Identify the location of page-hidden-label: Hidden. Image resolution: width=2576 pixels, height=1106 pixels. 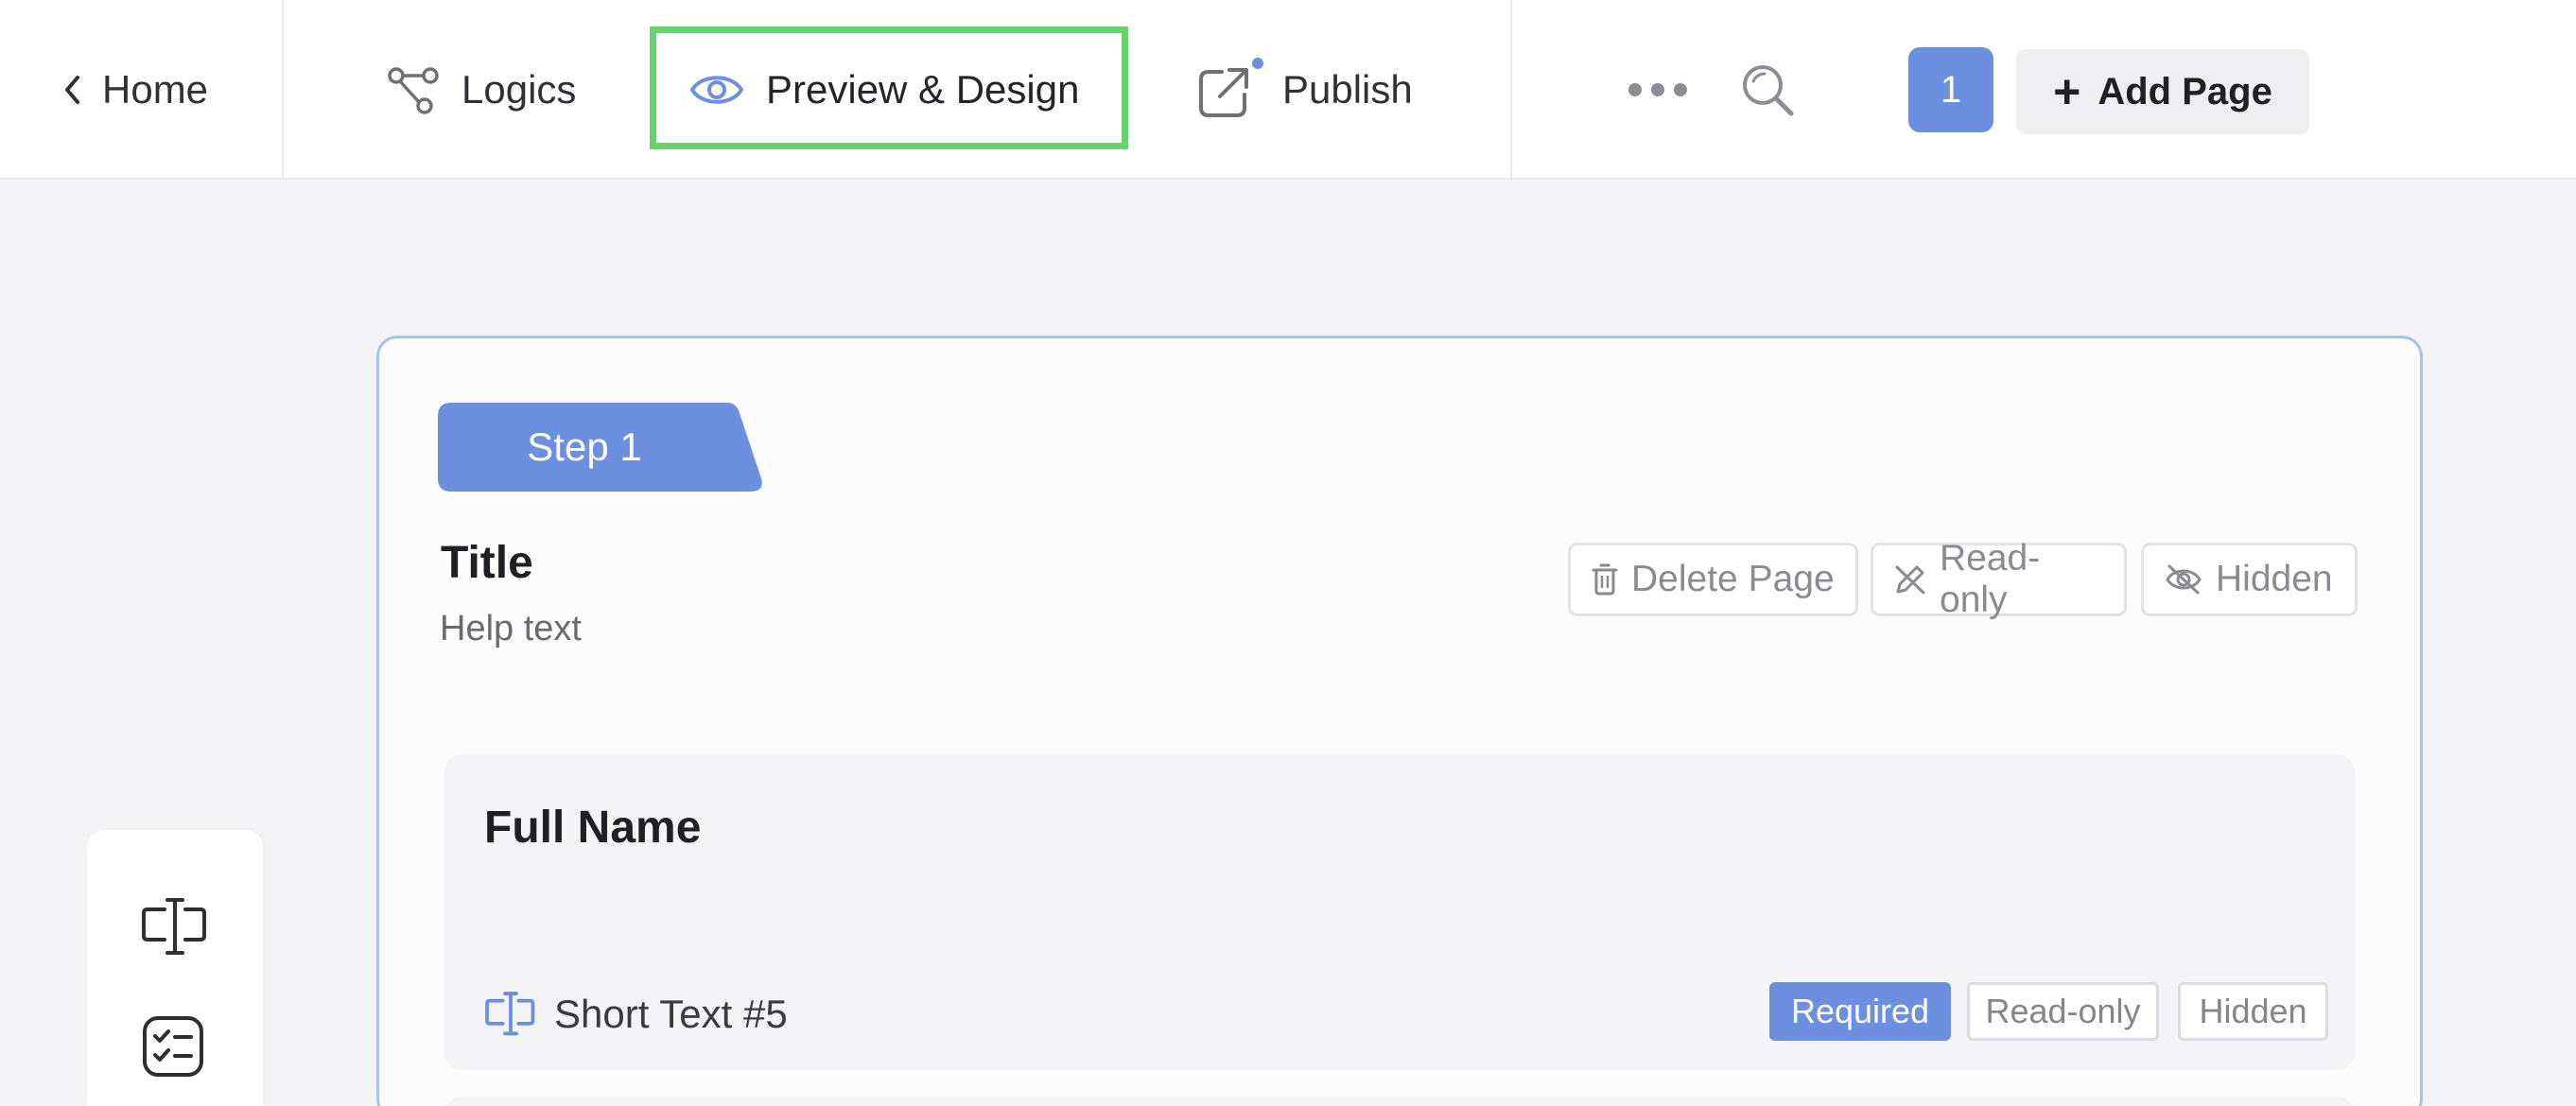
(2274, 579).